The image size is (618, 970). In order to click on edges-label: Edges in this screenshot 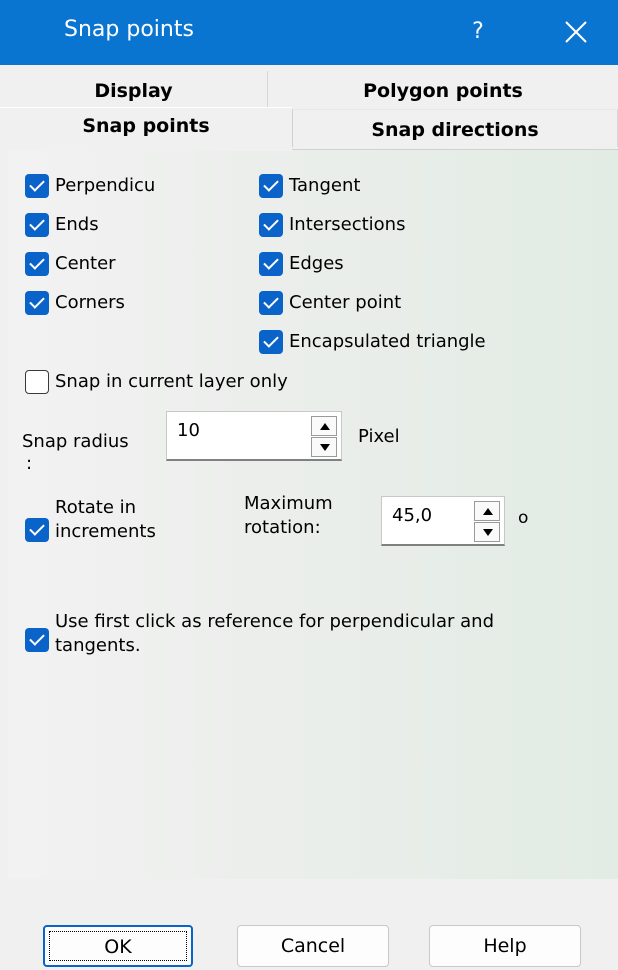, I will do `click(316, 263)`.